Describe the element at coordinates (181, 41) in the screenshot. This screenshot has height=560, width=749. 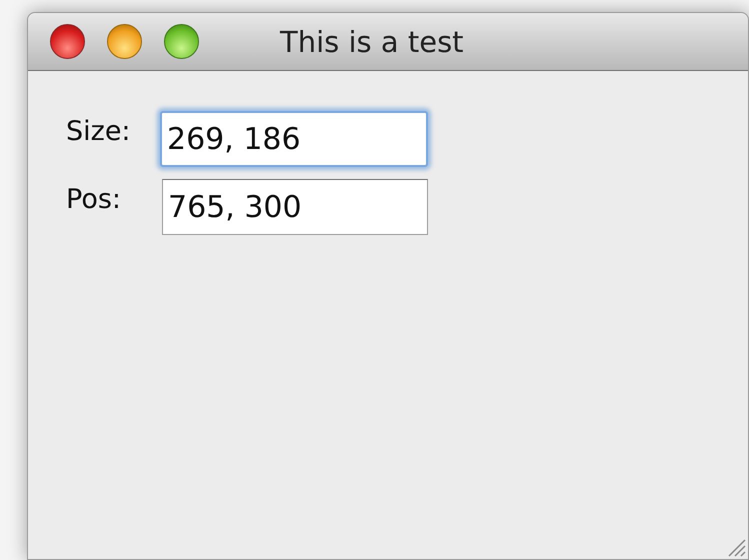
I see `zoom-button` at that location.